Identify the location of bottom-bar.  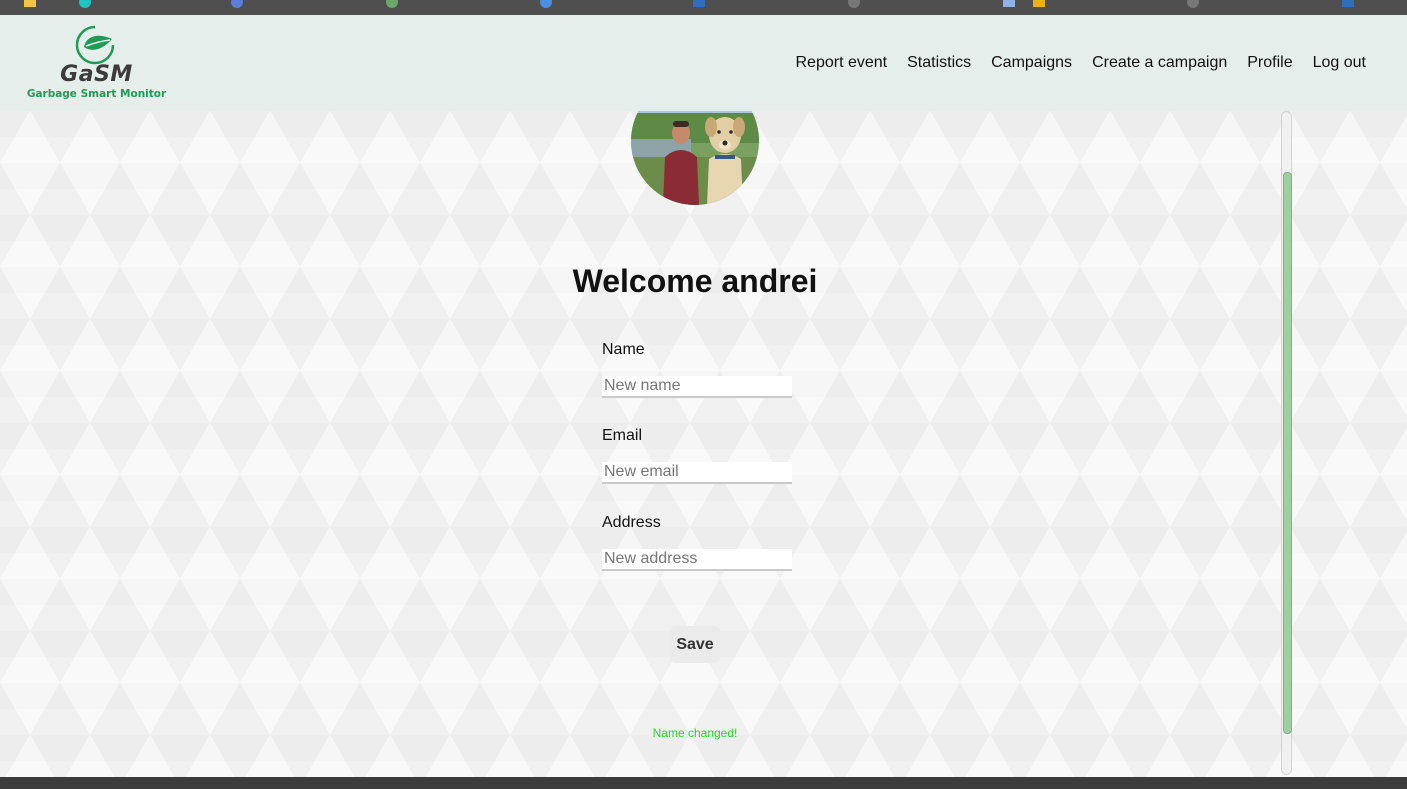
(703, 783).